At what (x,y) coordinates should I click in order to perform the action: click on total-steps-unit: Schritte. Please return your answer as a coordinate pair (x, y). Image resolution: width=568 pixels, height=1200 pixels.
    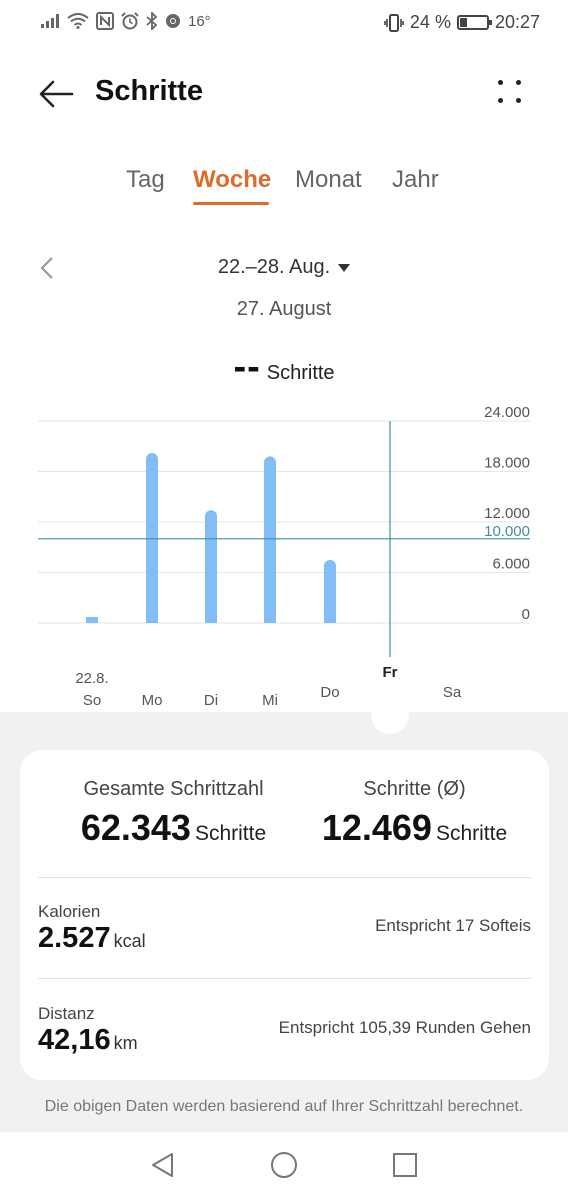
    Looking at the image, I should click on (230, 833).